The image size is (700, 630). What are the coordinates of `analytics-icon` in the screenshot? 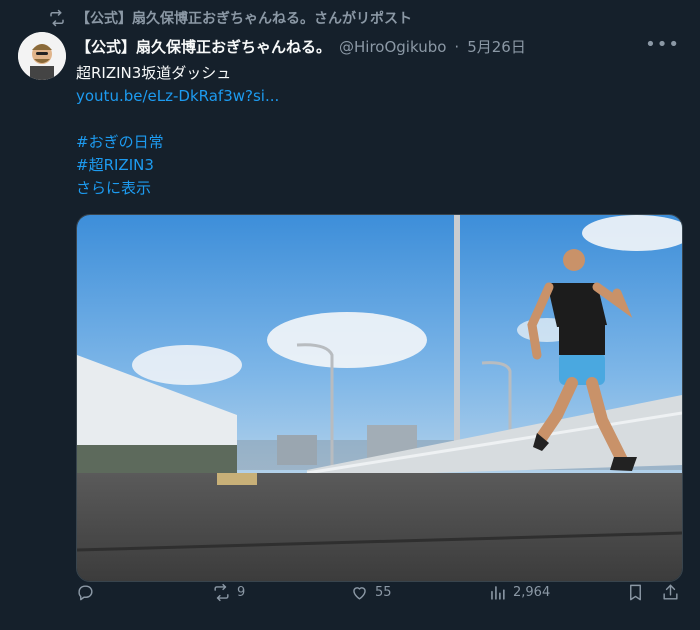 It's located at (498, 592).